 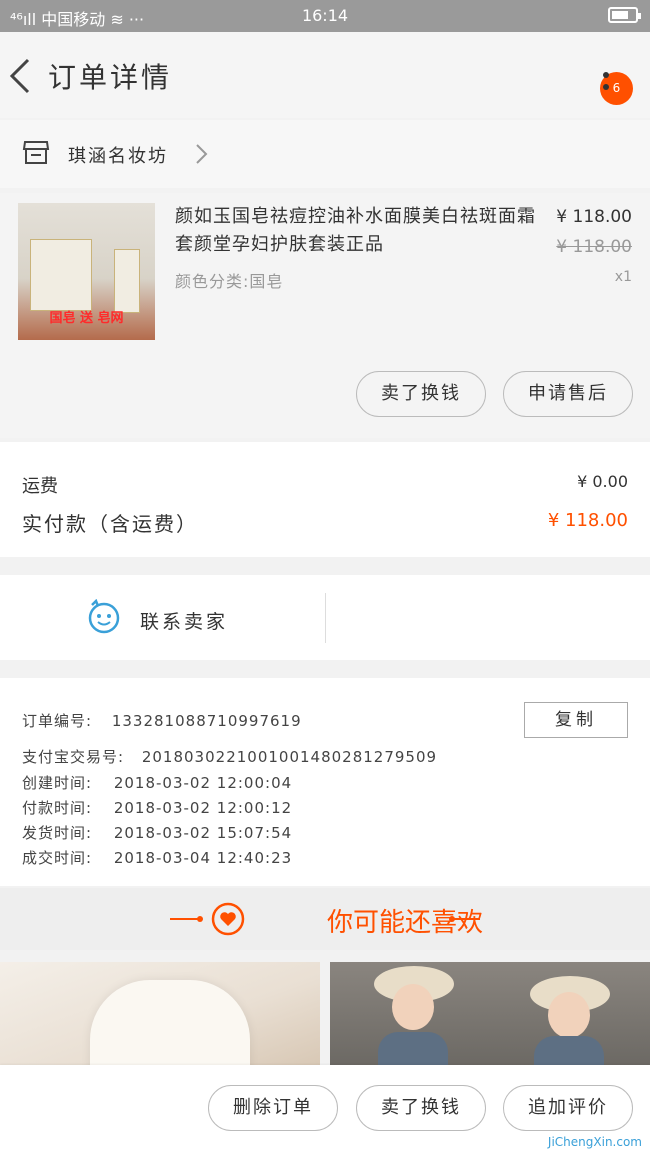 What do you see at coordinates (203, 808) in the screenshot?
I see `paid-time: 2018-03-02 12:00:12` at bounding box center [203, 808].